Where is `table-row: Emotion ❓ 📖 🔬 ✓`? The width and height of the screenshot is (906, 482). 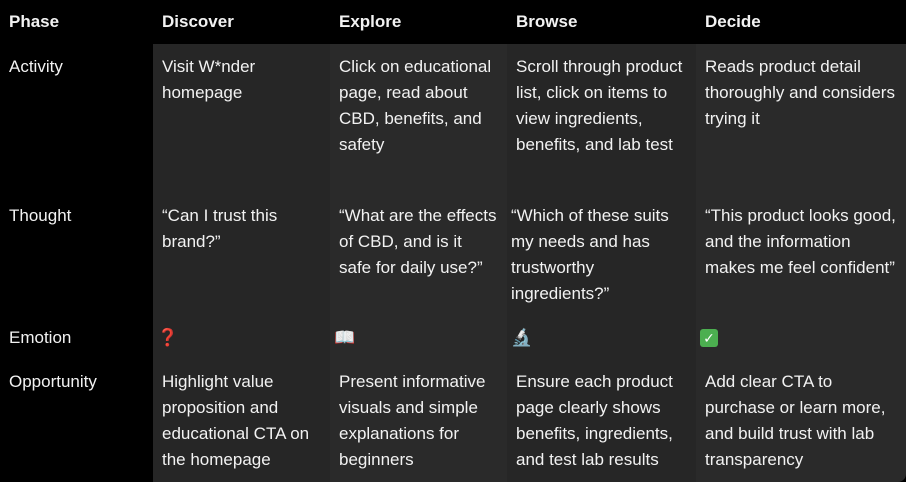
table-row: Emotion ❓ 📖 🔬 ✓ is located at coordinates (453, 337).